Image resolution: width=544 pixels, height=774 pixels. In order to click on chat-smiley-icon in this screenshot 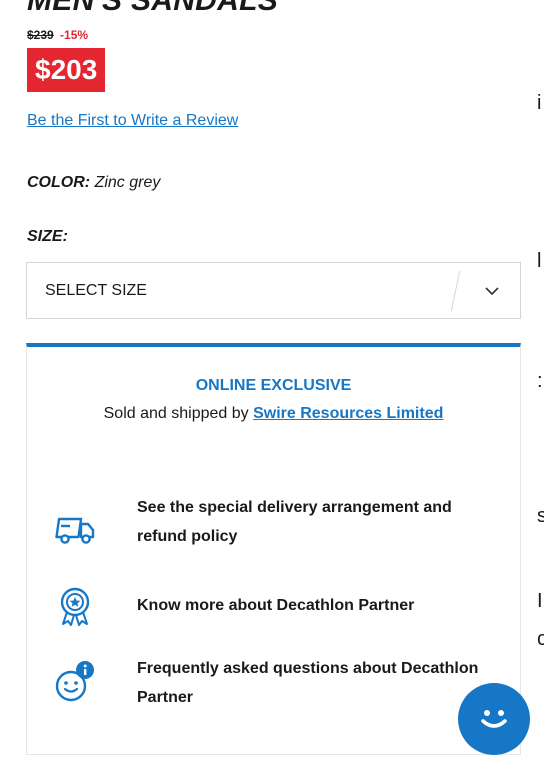, I will do `click(494, 719)`.